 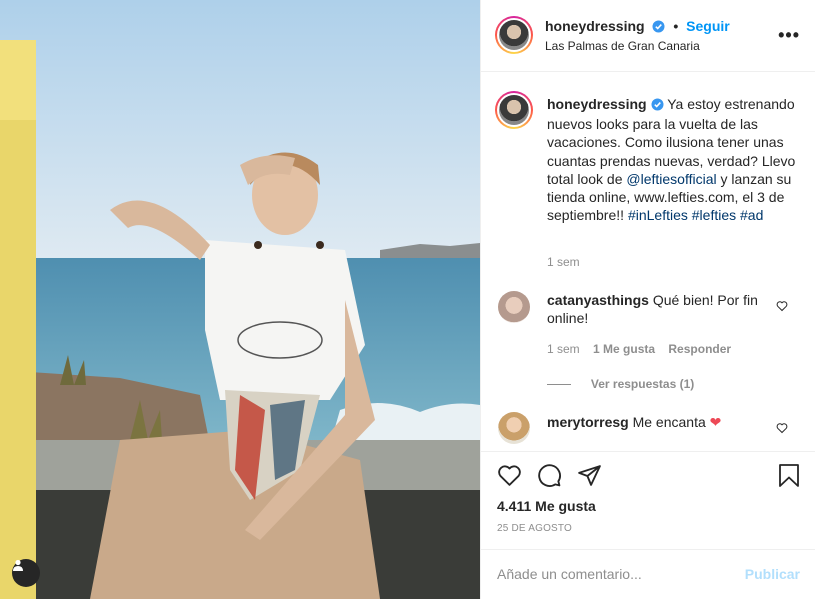 What do you see at coordinates (549, 475) in the screenshot?
I see `comment-icon` at bounding box center [549, 475].